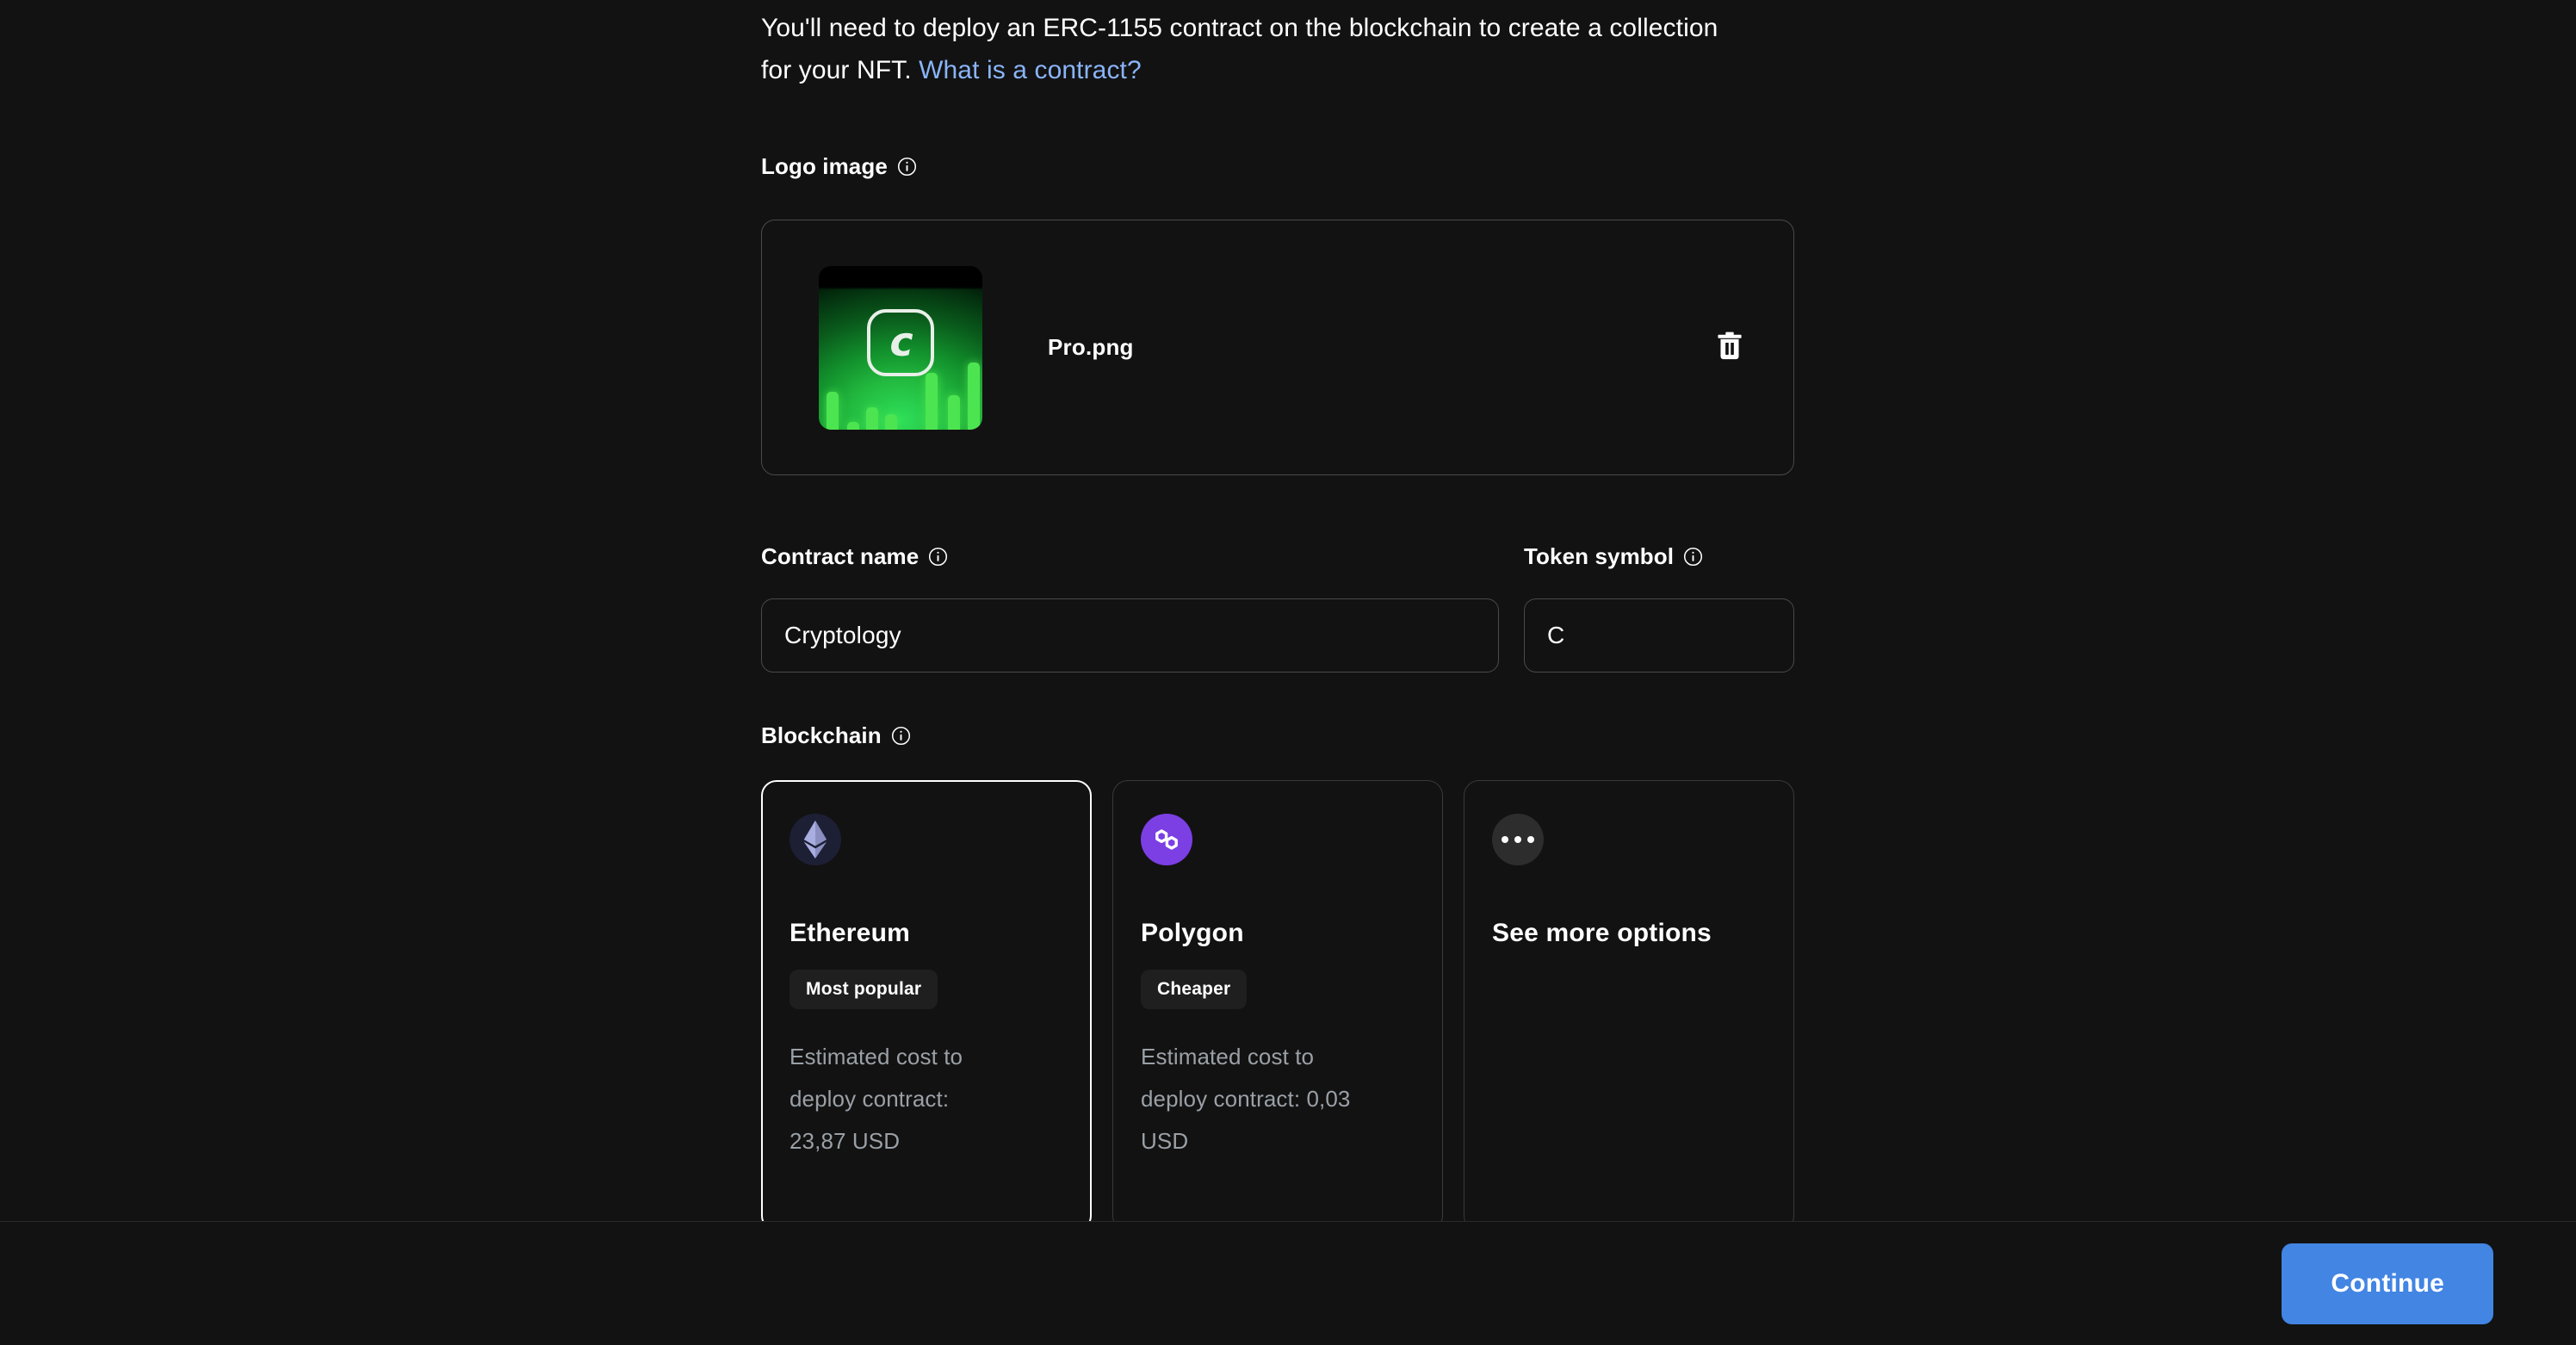  I want to click on blockchain-label: Blockchain, so click(821, 735).